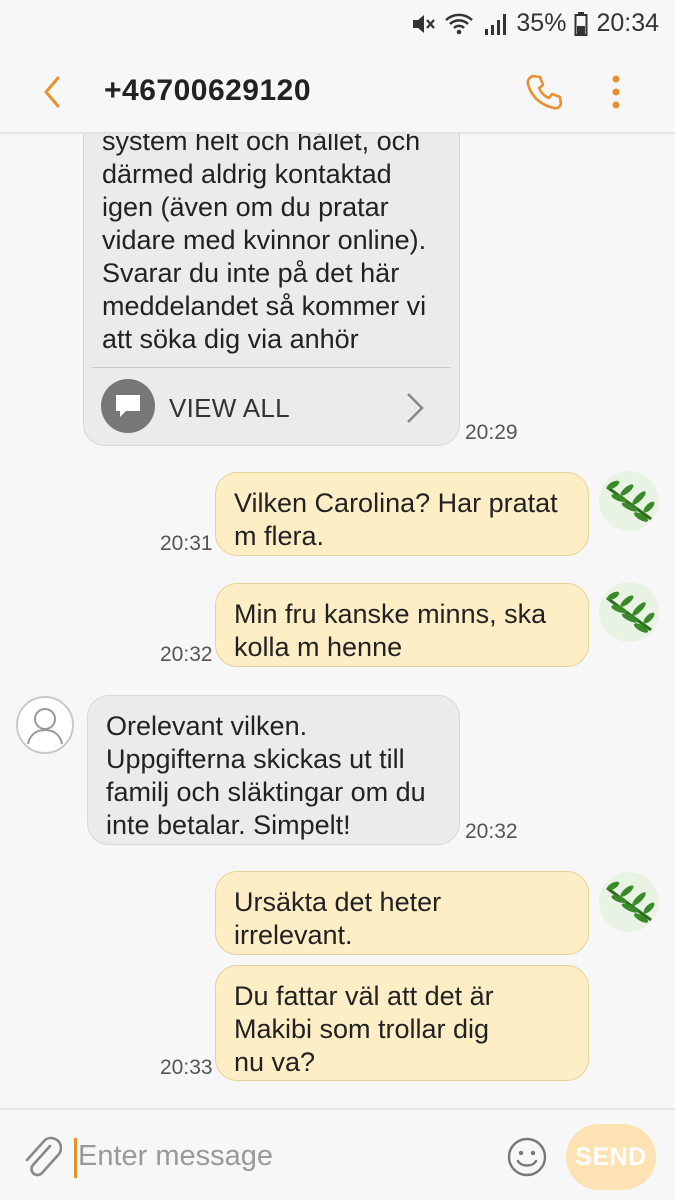 The height and width of the screenshot is (1200, 675). I want to click on clock: 20:34, so click(627, 23).